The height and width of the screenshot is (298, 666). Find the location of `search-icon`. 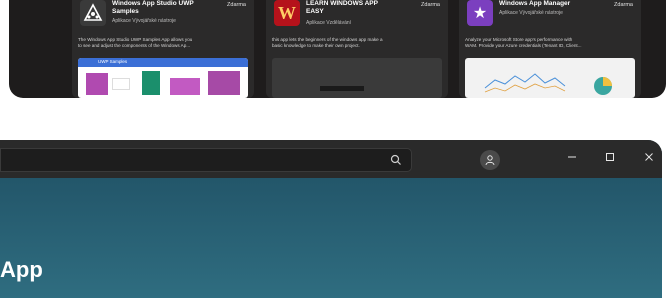

search-icon is located at coordinates (396, 160).